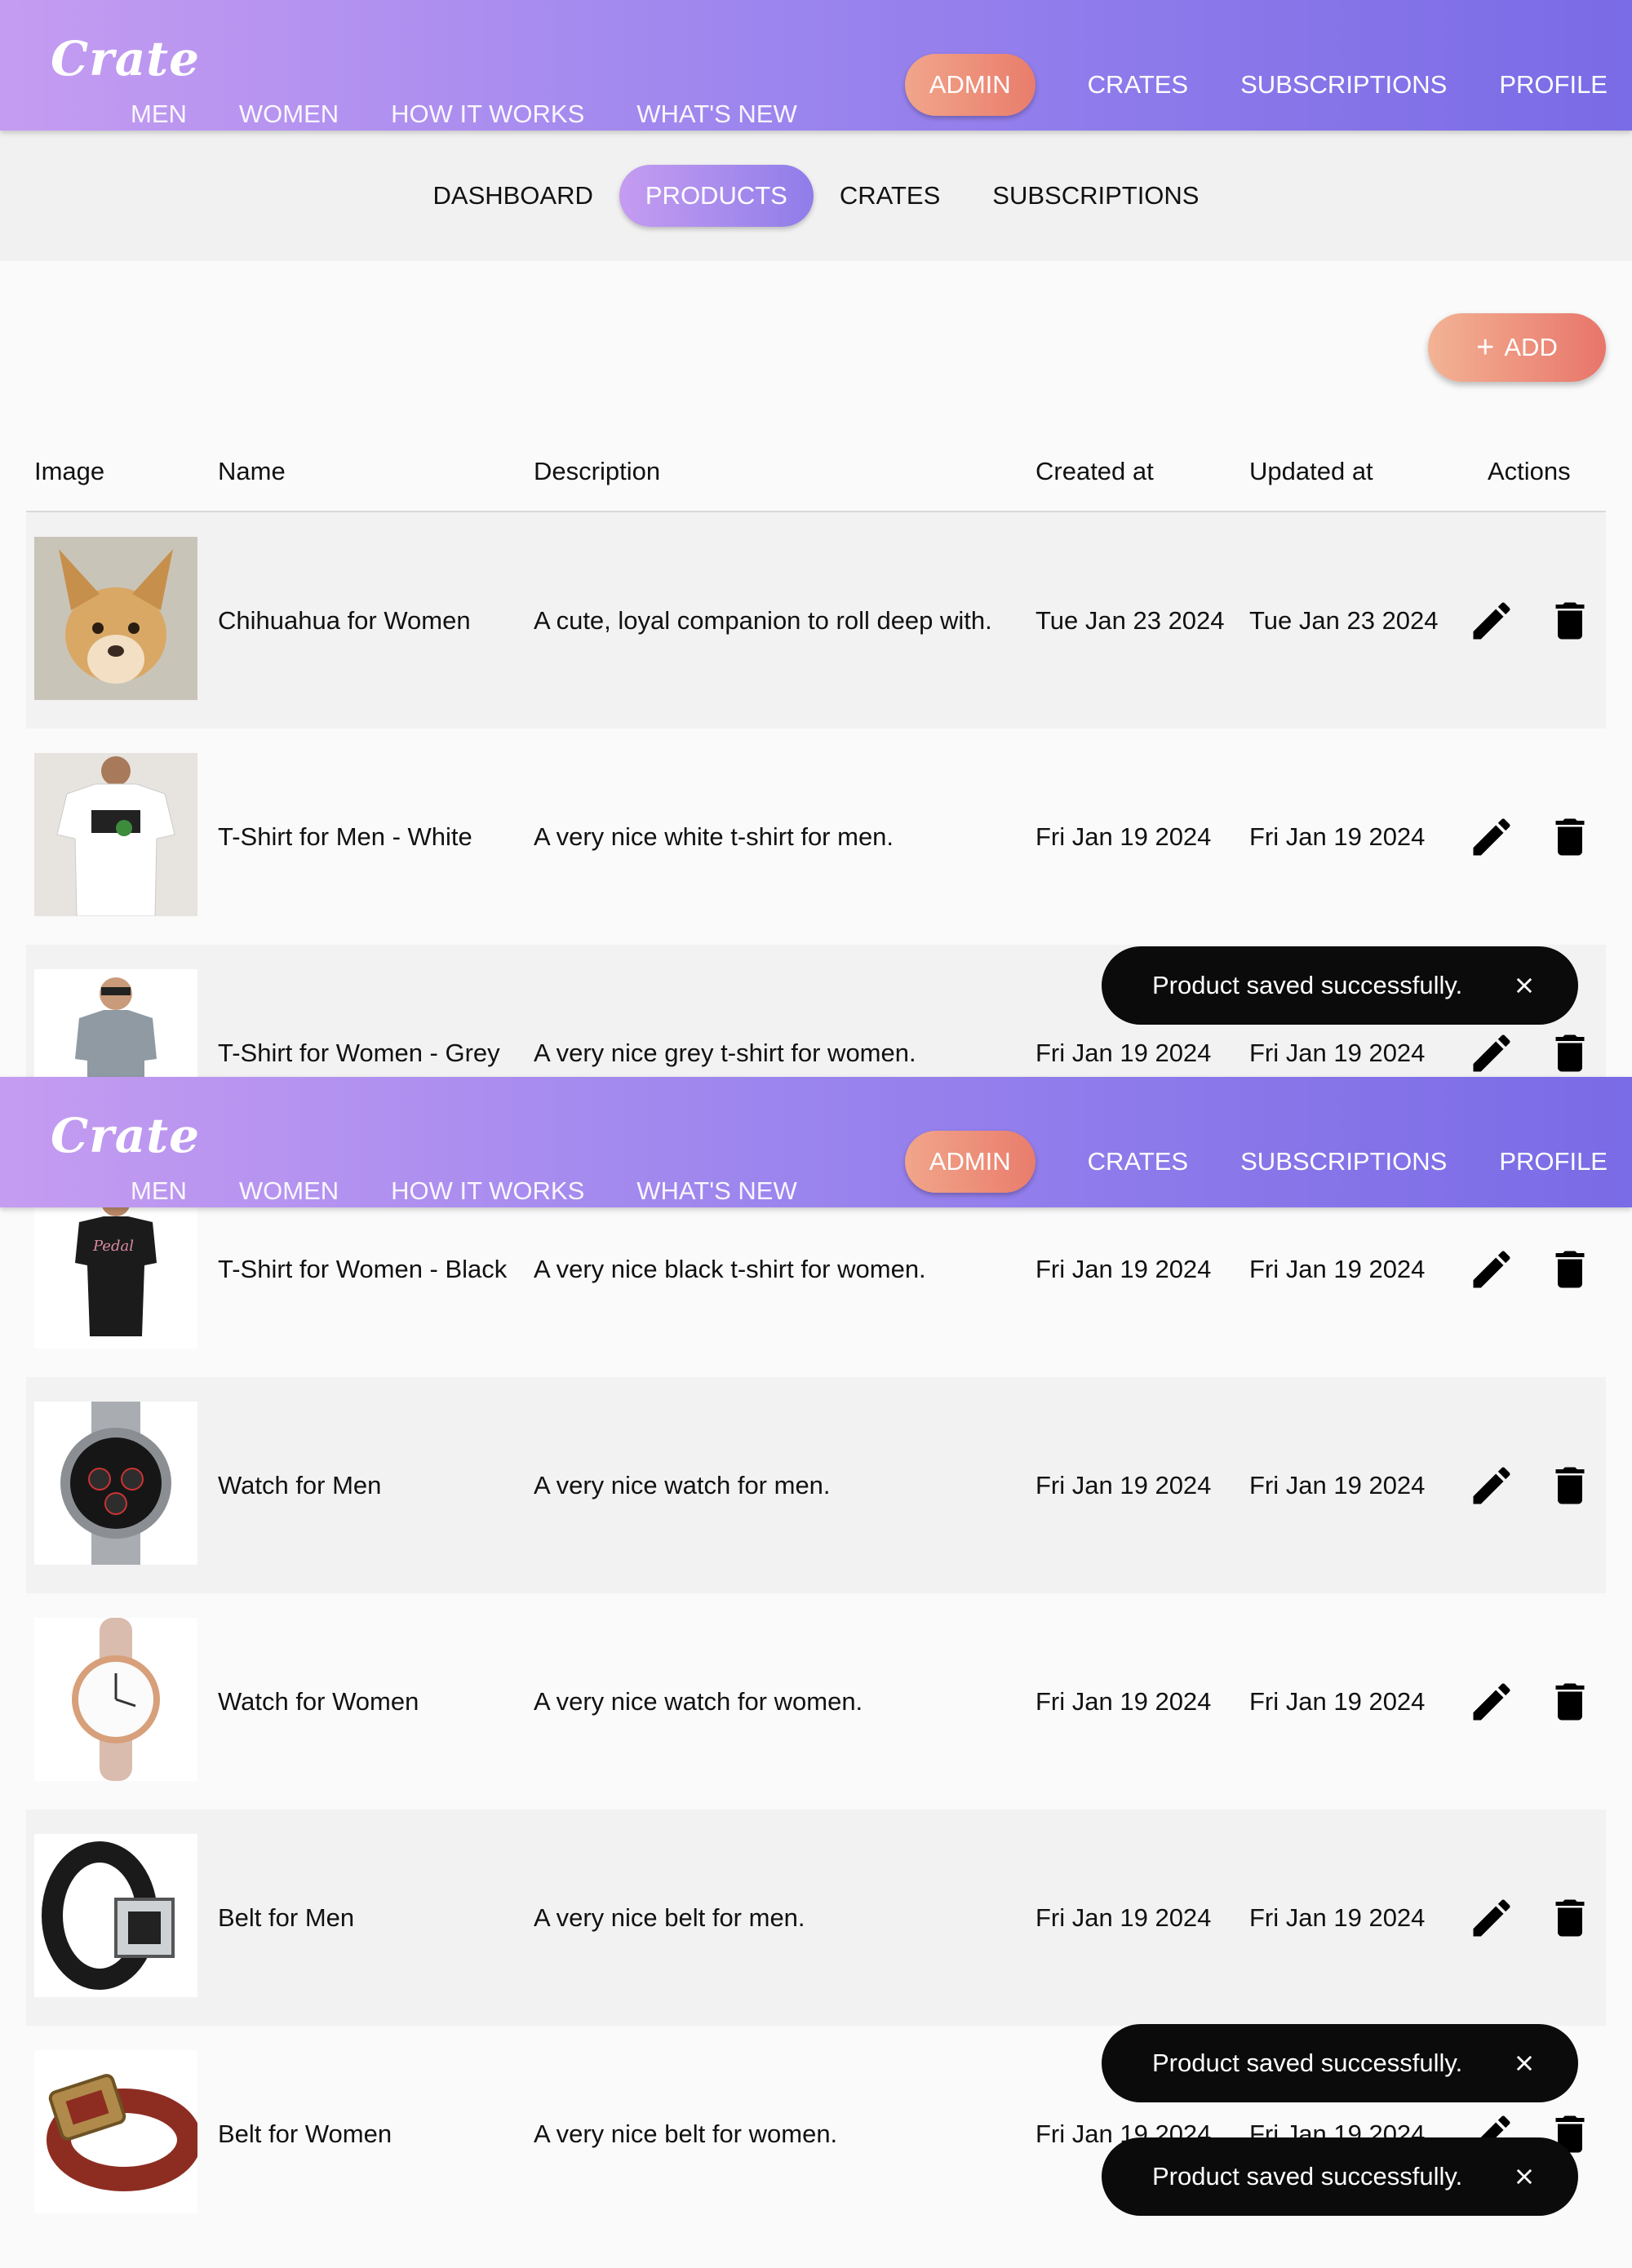 This screenshot has width=1632, height=2268. I want to click on add-product-button: + ADD, so click(1517, 347).